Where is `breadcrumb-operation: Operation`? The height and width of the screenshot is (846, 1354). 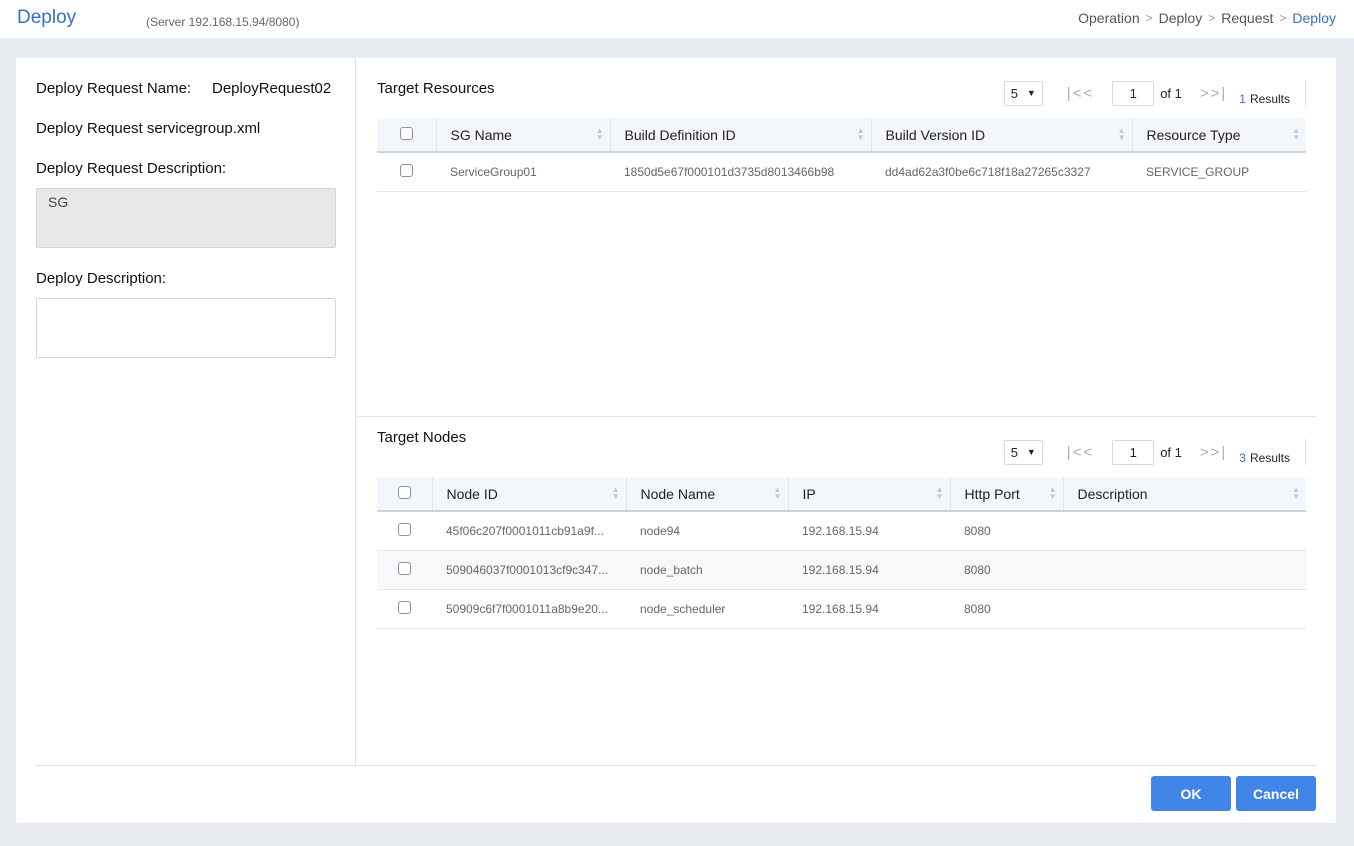
breadcrumb-operation: Operation is located at coordinates (1108, 18).